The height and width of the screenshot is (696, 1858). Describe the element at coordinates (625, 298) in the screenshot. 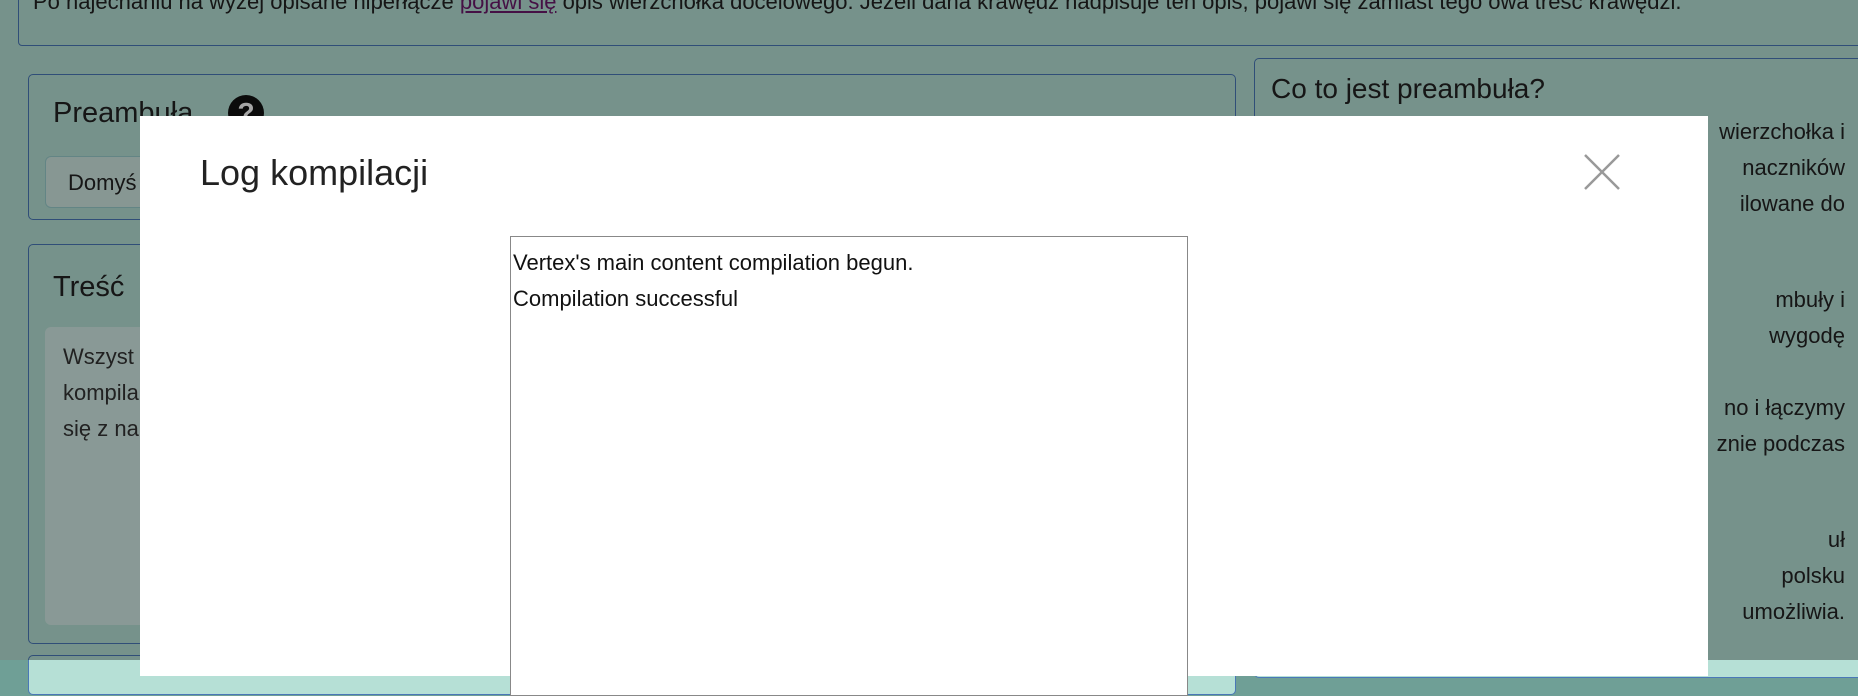

I see `log-line: Compilation successful` at that location.